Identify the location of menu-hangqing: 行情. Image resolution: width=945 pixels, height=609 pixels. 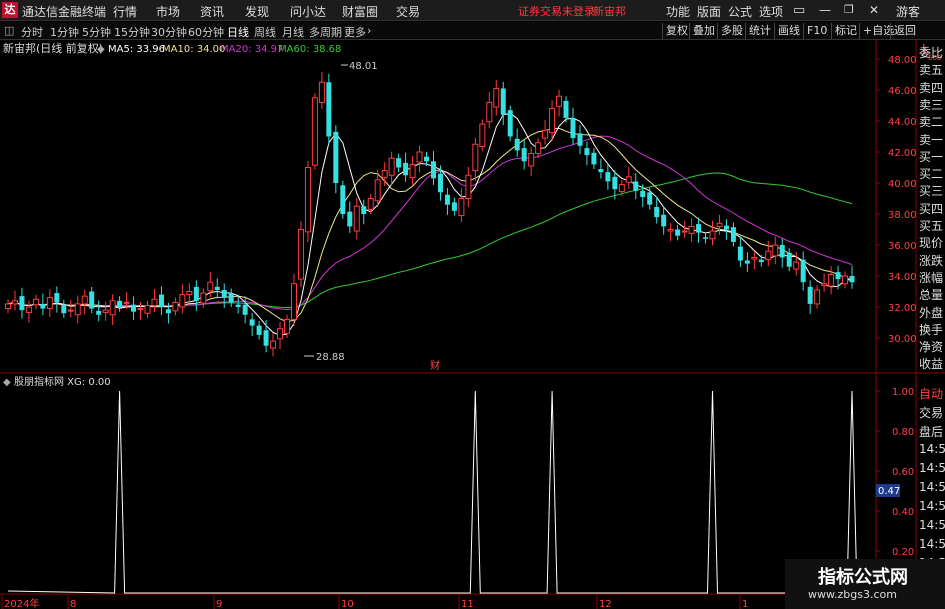
(125, 11).